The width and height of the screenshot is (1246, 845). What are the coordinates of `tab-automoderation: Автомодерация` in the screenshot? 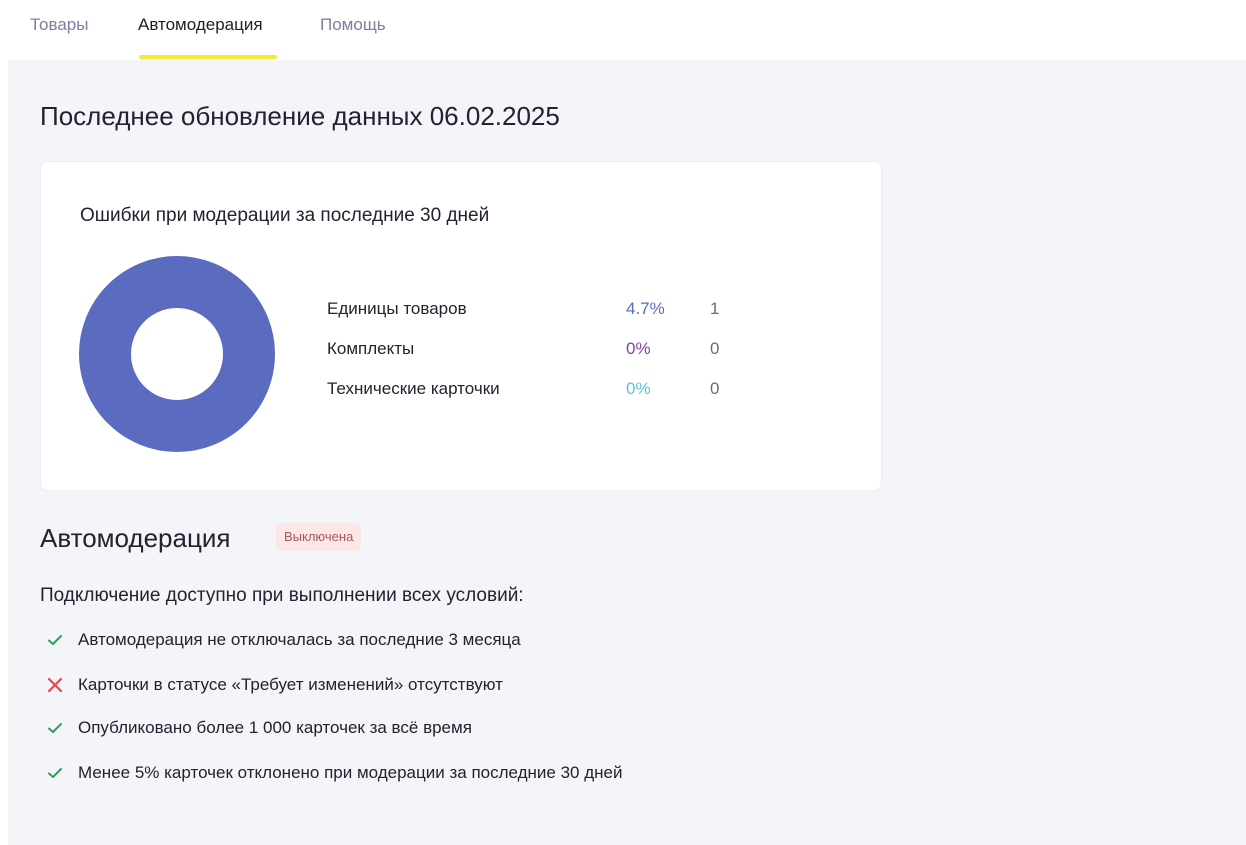 It's located at (200, 25).